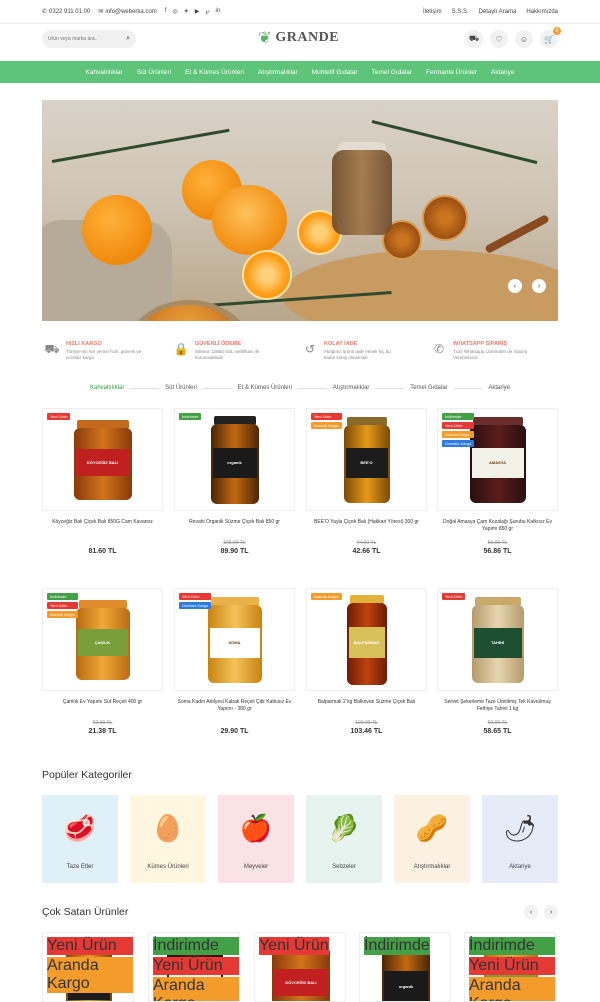 This screenshot has width=600, height=1002. I want to click on nav-item-et-kumes: Et & Kümes Ürünleri, so click(214, 72).